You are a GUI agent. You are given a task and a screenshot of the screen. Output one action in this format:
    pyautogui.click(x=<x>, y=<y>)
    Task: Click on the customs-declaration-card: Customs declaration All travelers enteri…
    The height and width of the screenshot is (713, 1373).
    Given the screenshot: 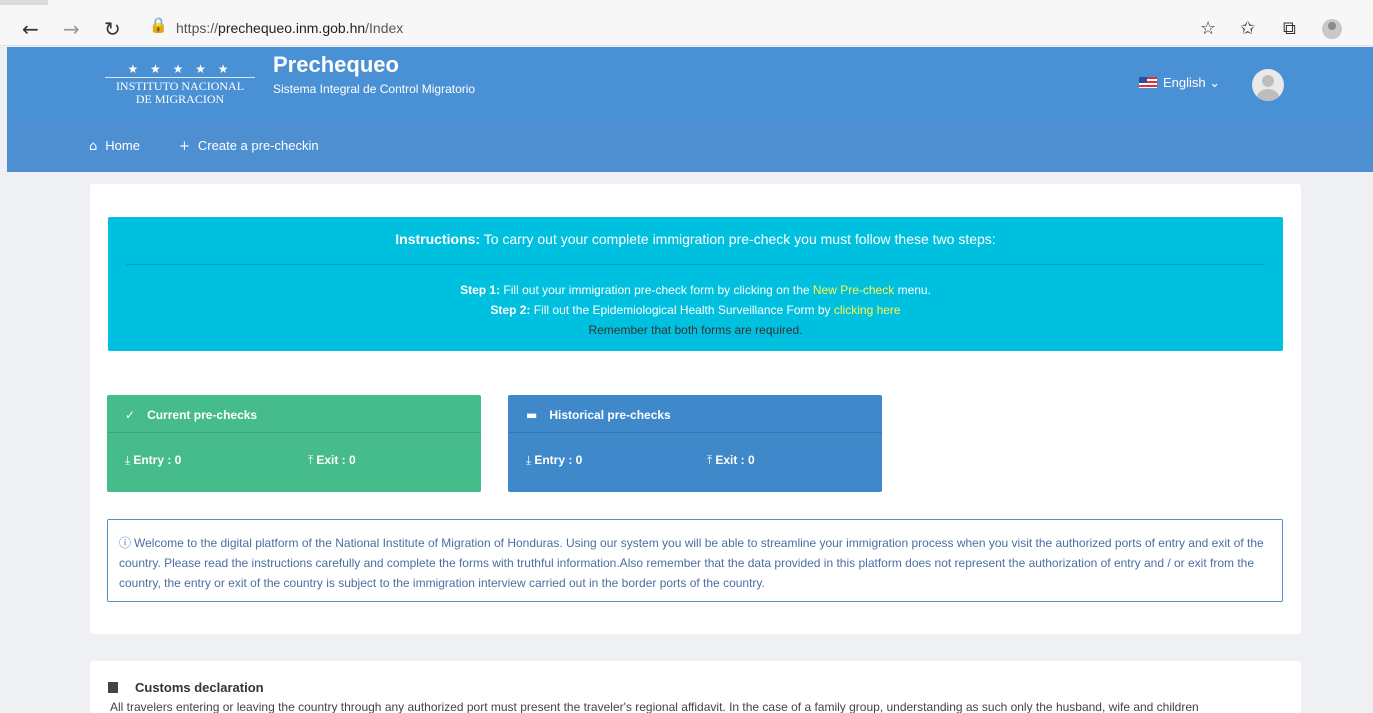 What is the action you would take?
    pyautogui.click(x=695, y=687)
    